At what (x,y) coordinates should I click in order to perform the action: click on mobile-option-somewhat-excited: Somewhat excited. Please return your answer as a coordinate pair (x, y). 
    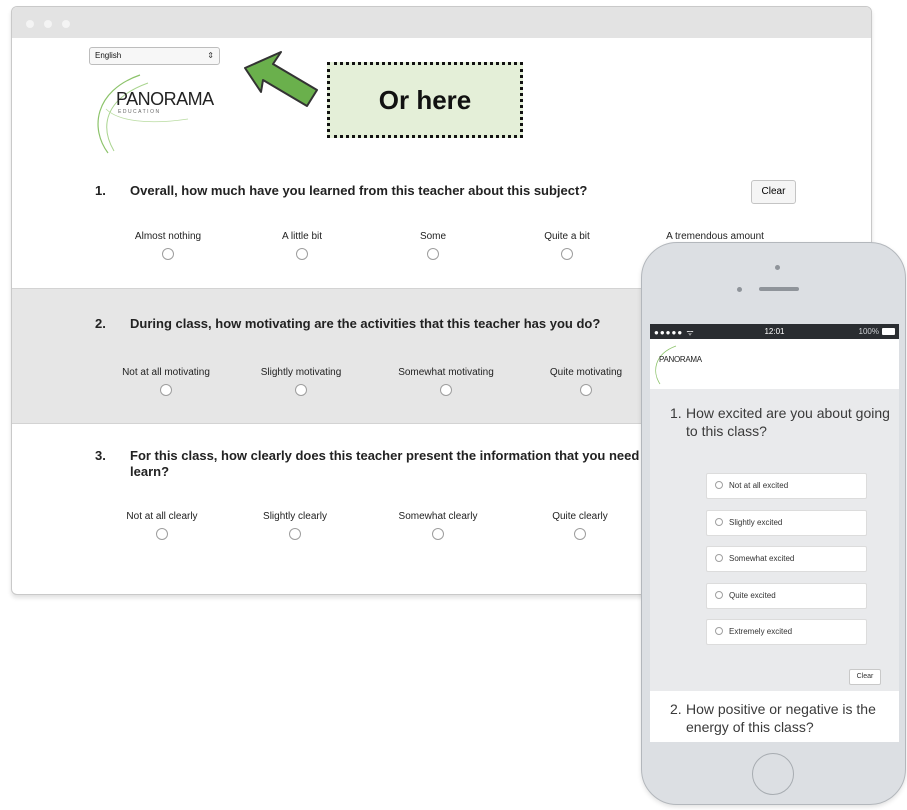
    Looking at the image, I should click on (786, 559).